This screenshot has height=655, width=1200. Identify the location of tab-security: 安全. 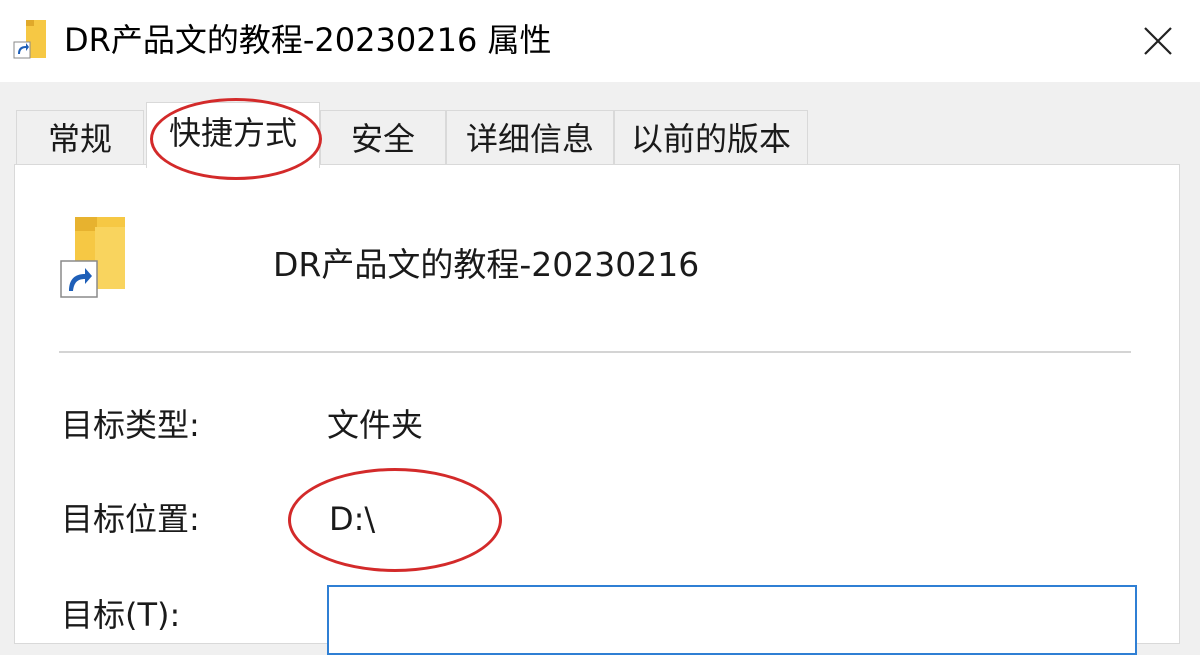
(383, 138).